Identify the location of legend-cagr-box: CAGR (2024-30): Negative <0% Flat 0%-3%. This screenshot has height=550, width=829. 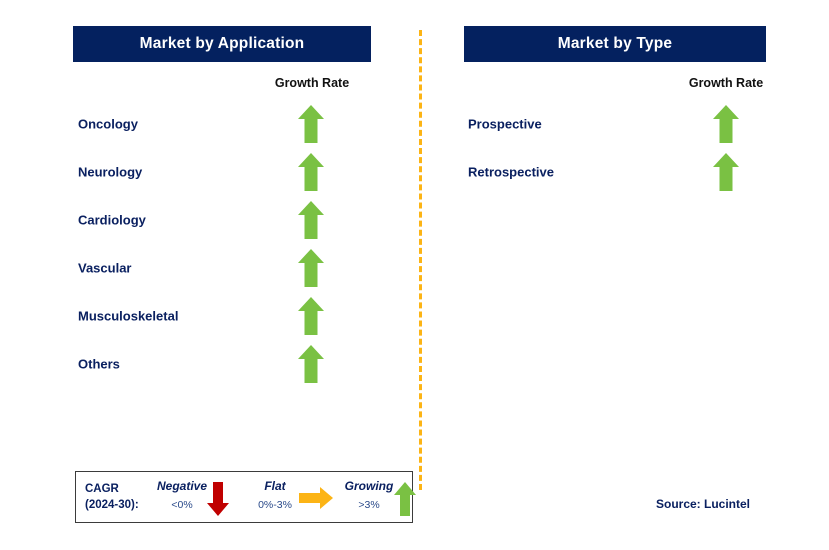
(245, 497).